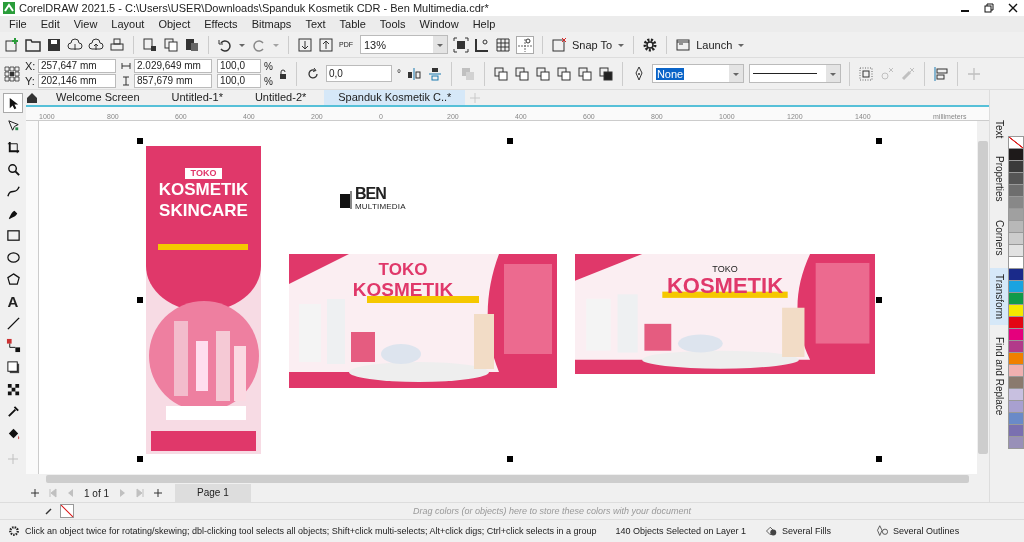 This screenshot has width=1024, height=542. Describe the element at coordinates (352, 24) in the screenshot. I see `menu-item: Table` at that location.